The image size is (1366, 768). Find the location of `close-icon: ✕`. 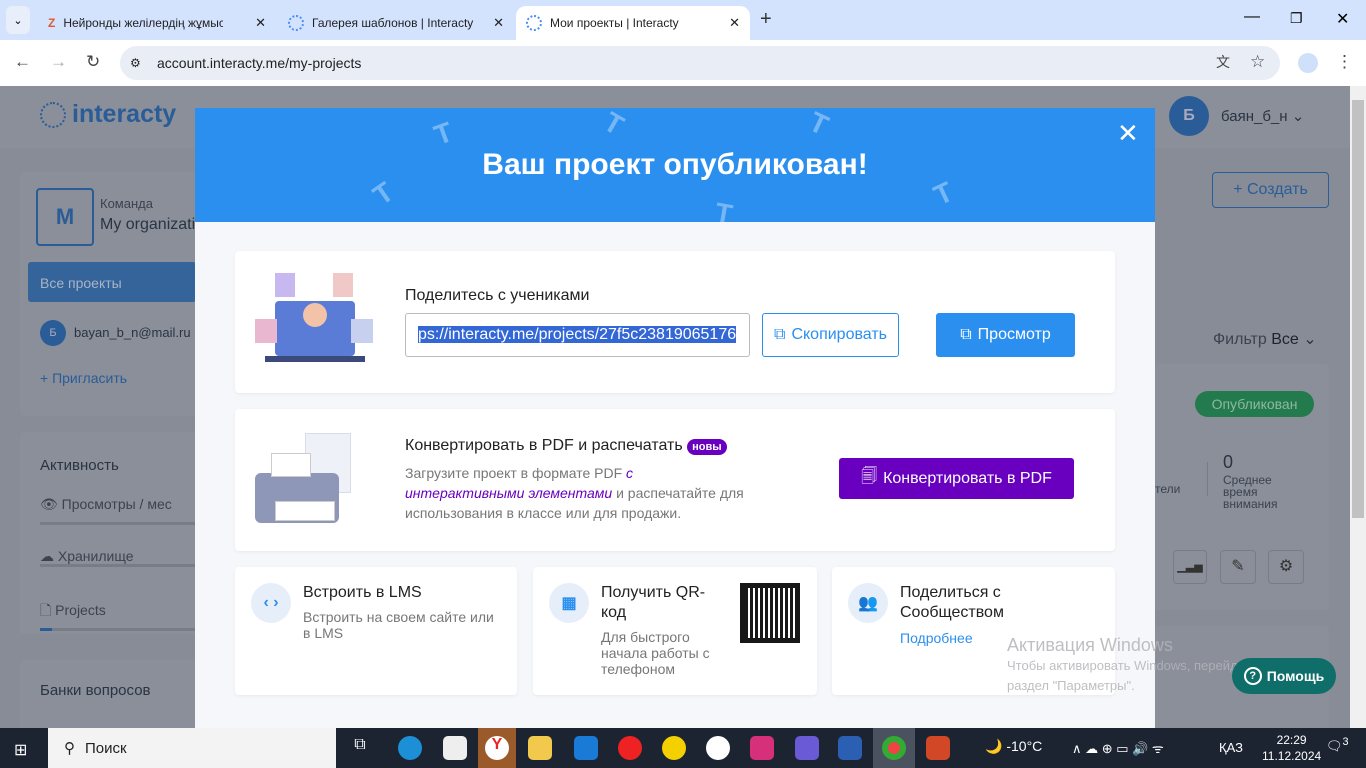

close-icon: ✕ is located at coordinates (1128, 133).